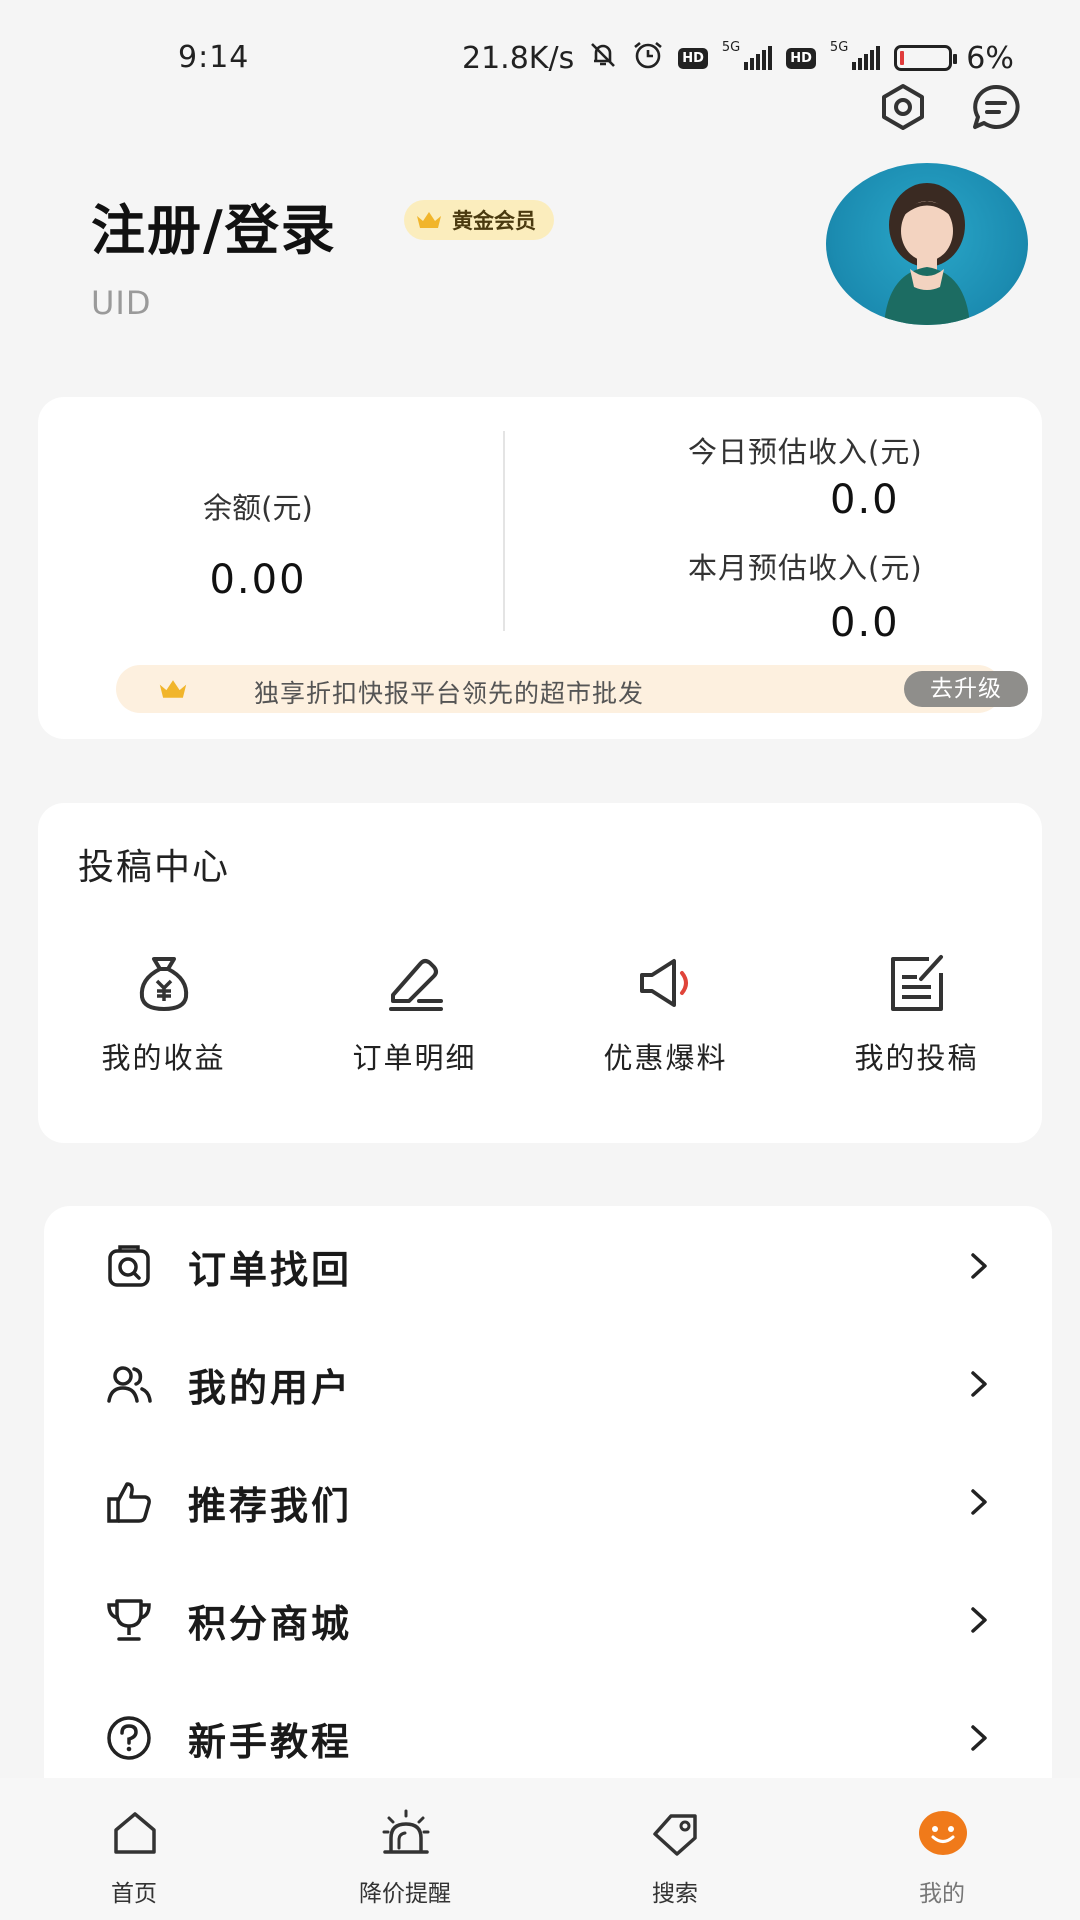 This screenshot has width=1080, height=1920. Describe the element at coordinates (135, 1833) in the screenshot. I see `home-icon` at that location.